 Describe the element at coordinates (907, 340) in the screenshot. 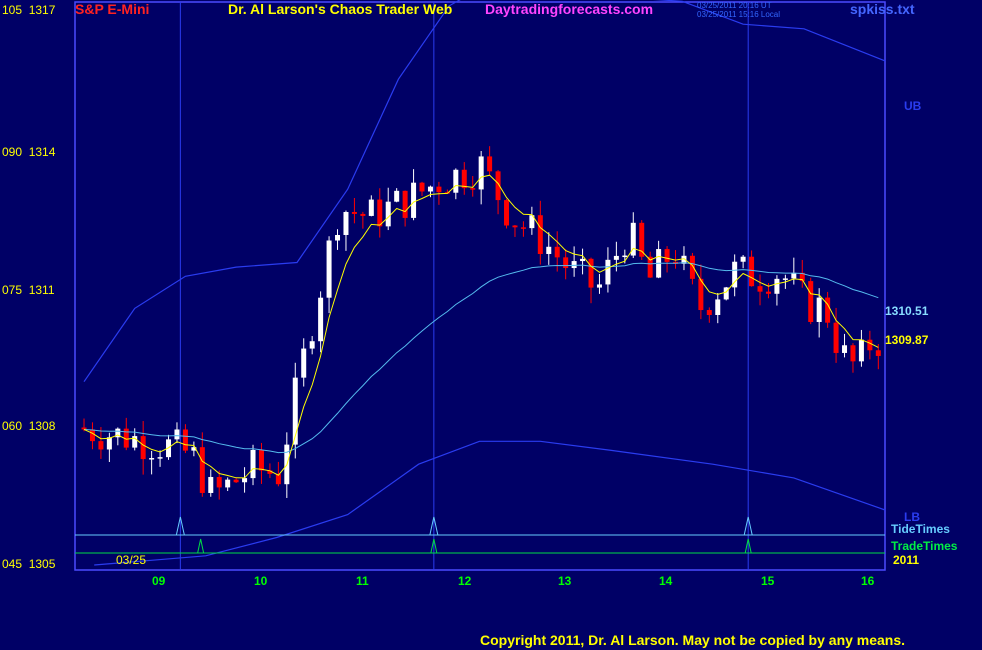

I see `fast-ma-last-value: 1309.87` at that location.